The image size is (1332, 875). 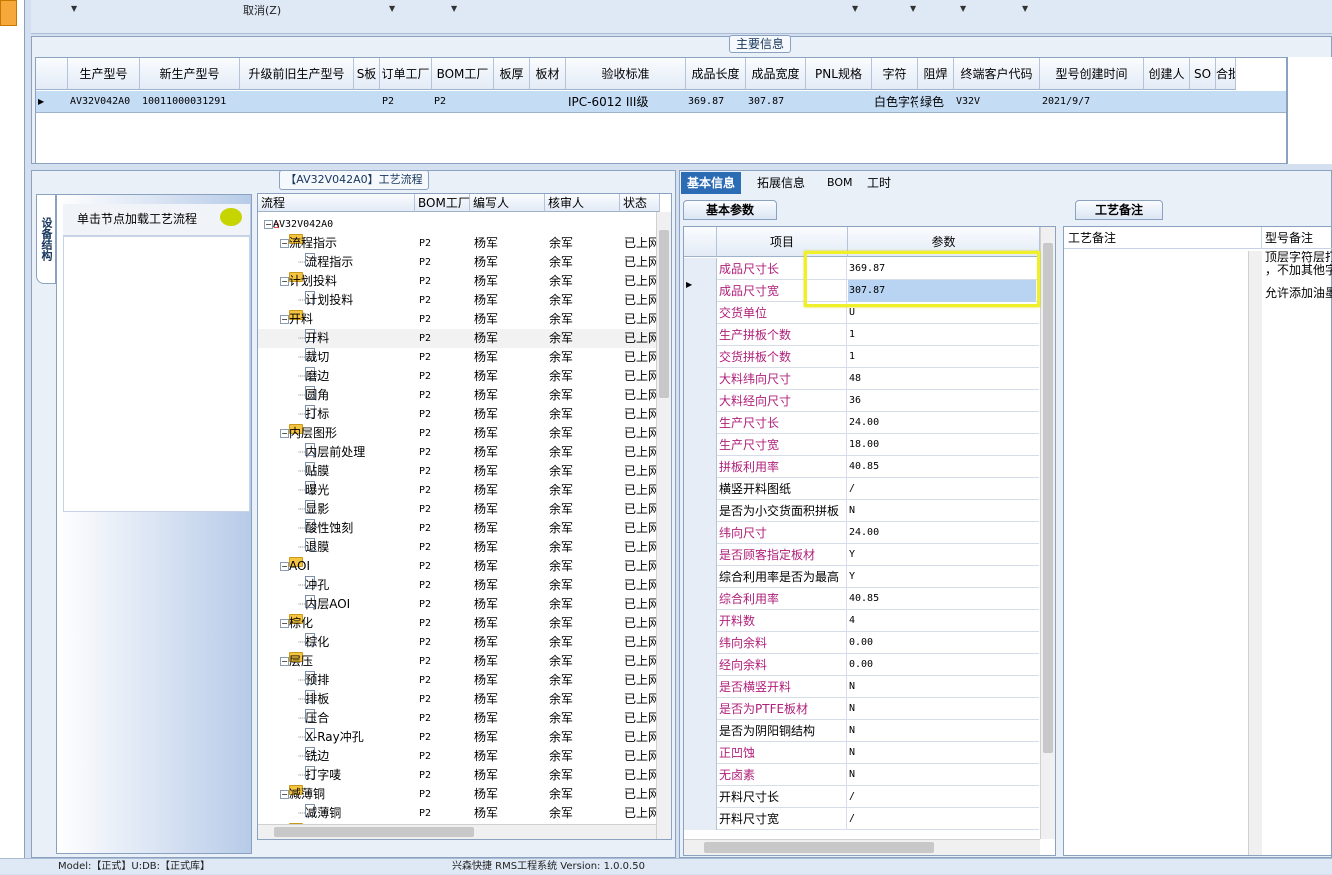 I want to click on tree-node: ┈ 酸性蚀刻 P2 杨军 余军 已上网, so click(x=458, y=528).